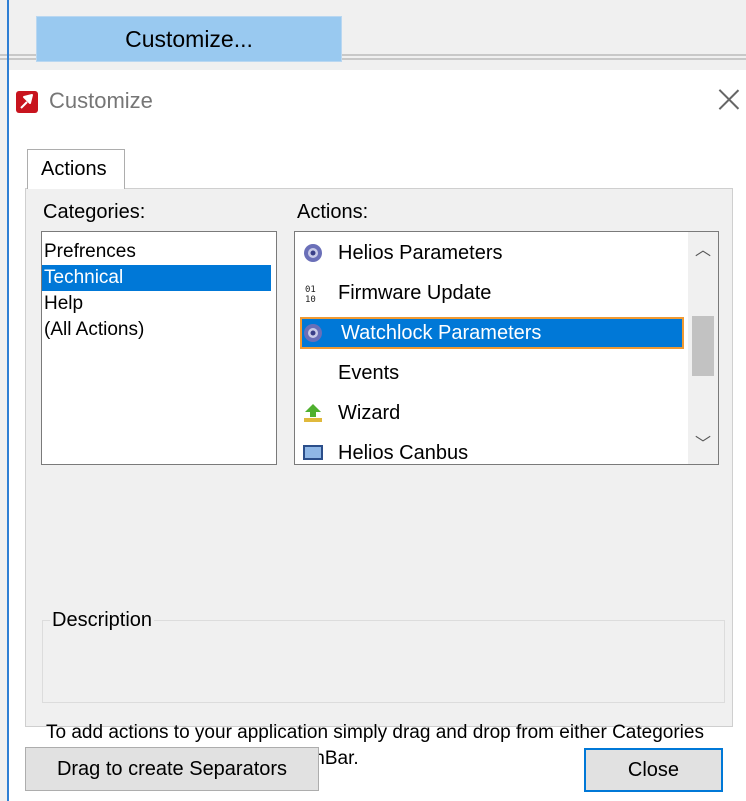 This screenshot has width=746, height=801. I want to click on close-icon, so click(729, 99).